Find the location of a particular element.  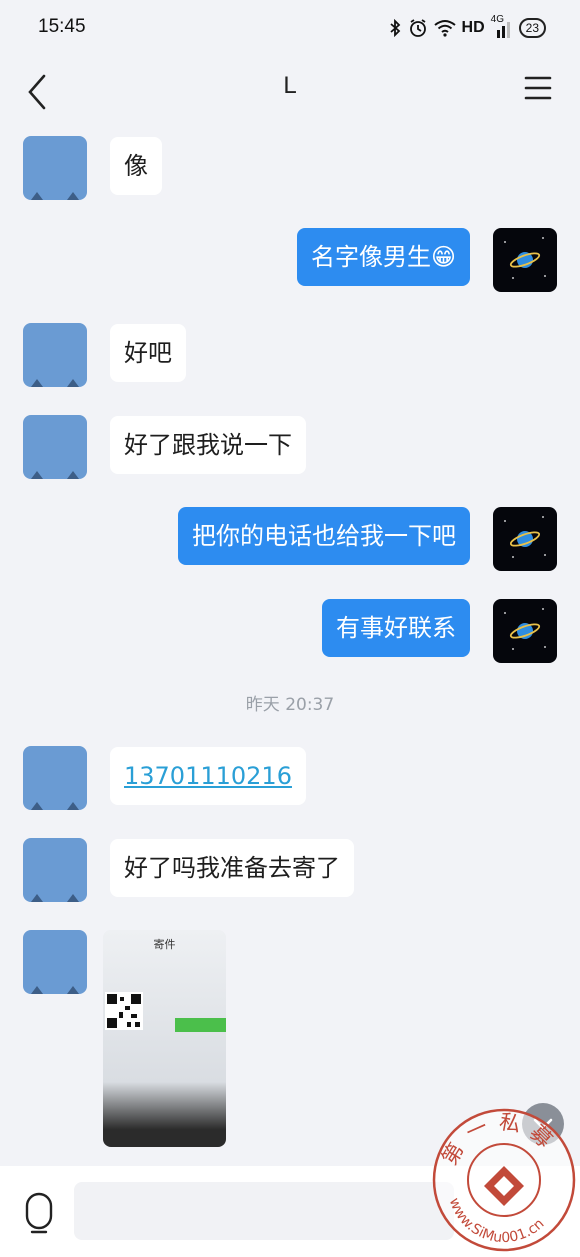

signal-icon: 4G is located at coordinates (502, 26).